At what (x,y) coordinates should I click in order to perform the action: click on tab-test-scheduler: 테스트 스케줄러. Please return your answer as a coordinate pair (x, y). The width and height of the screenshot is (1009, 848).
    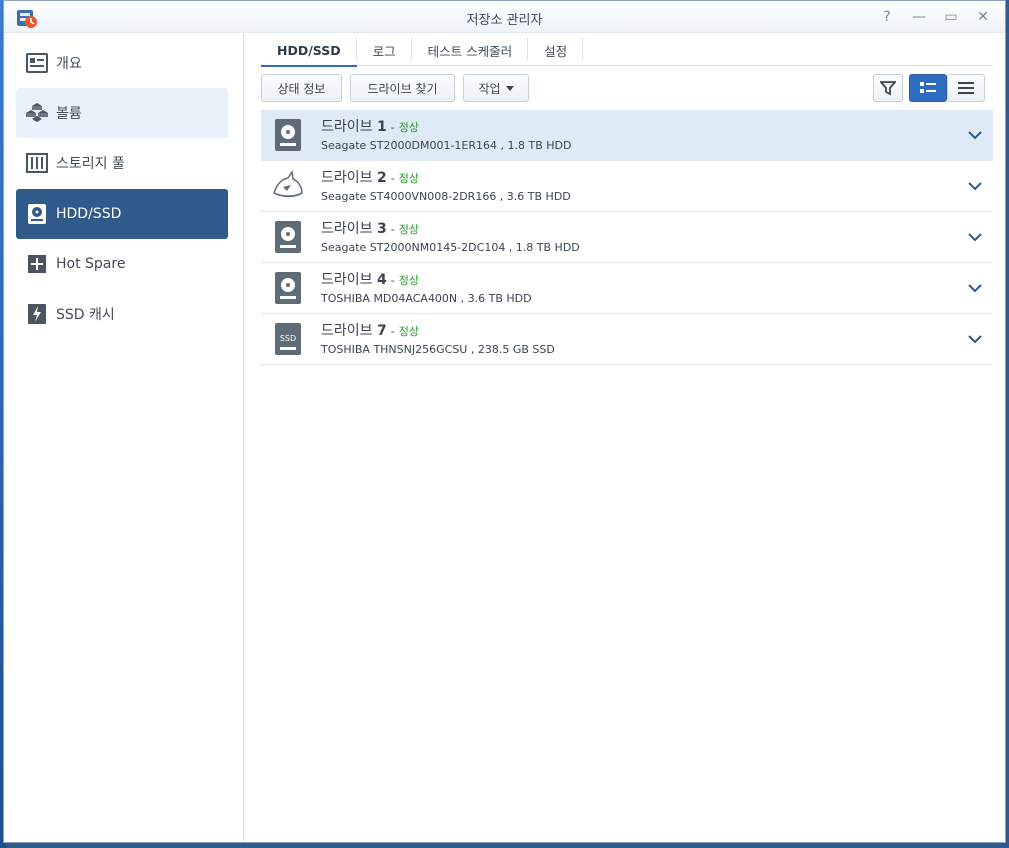
    Looking at the image, I should click on (470, 50).